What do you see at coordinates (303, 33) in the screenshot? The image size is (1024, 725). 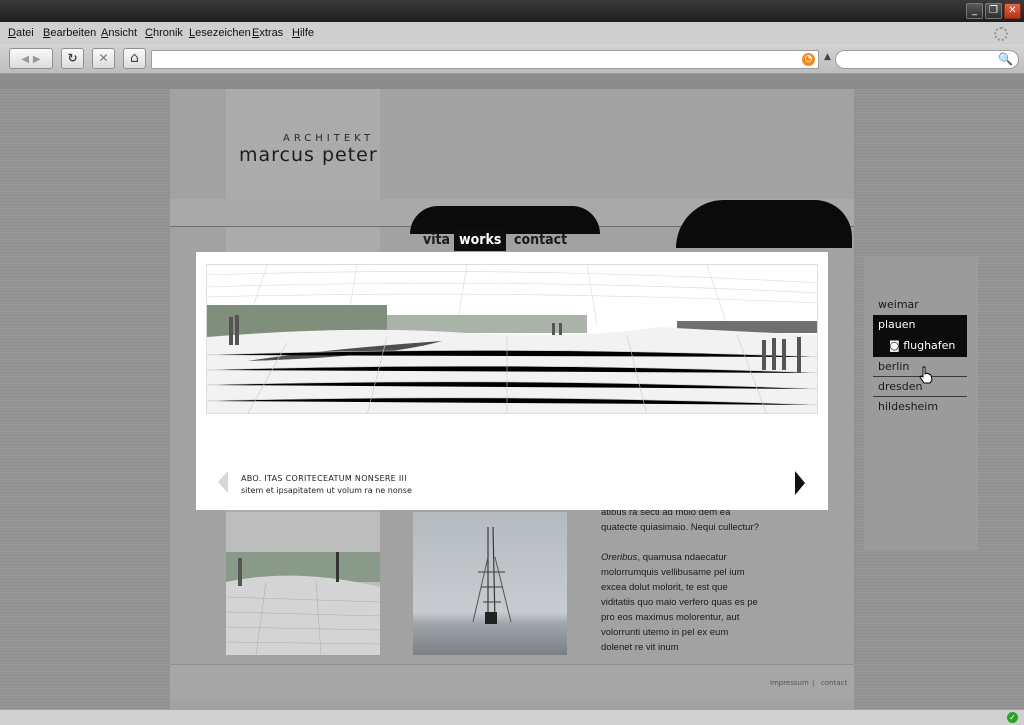 I see `menu-hilfe: Hilfe` at bounding box center [303, 33].